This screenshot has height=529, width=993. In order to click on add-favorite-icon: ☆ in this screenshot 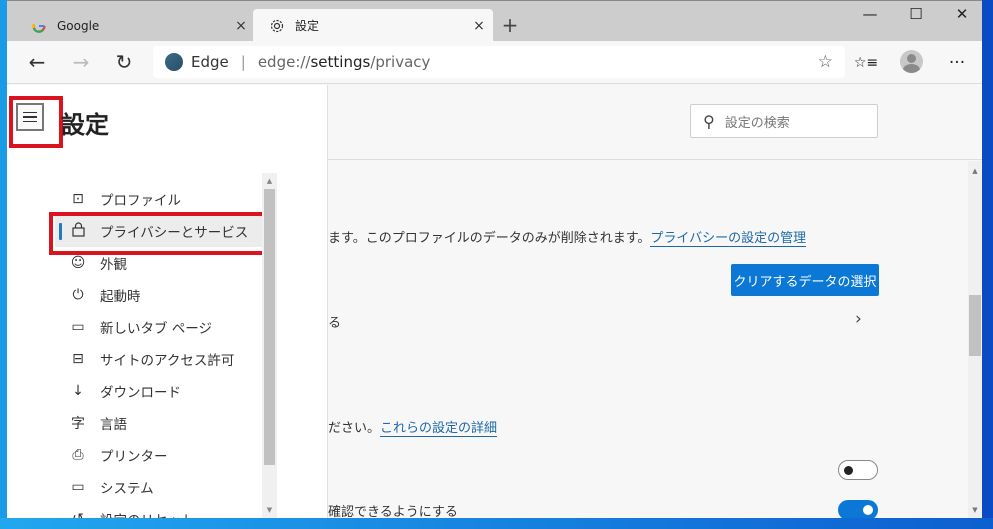, I will do `click(825, 62)`.